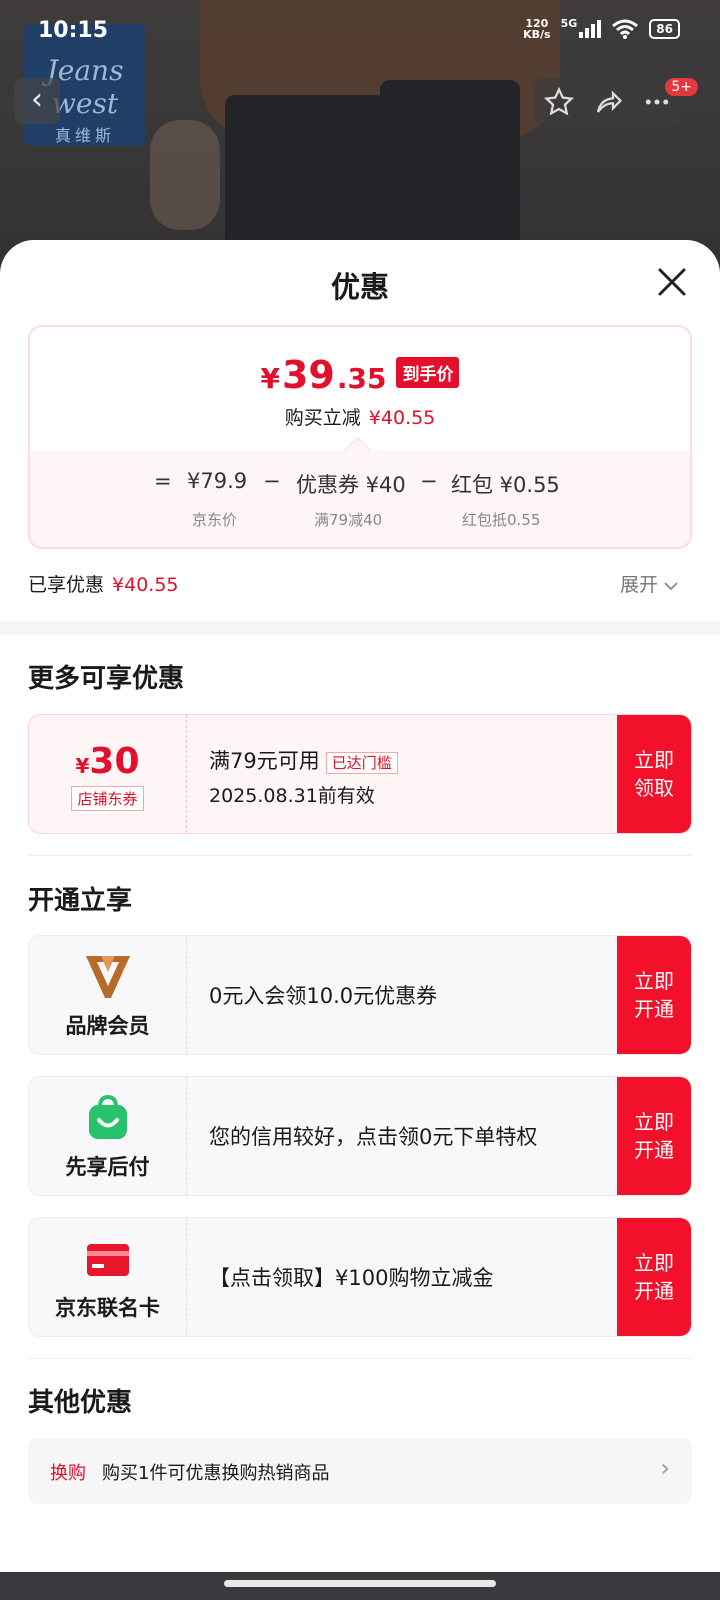 This screenshot has width=720, height=1600. What do you see at coordinates (264, 761) in the screenshot?
I see `coupon-condition: 满79元可用` at bounding box center [264, 761].